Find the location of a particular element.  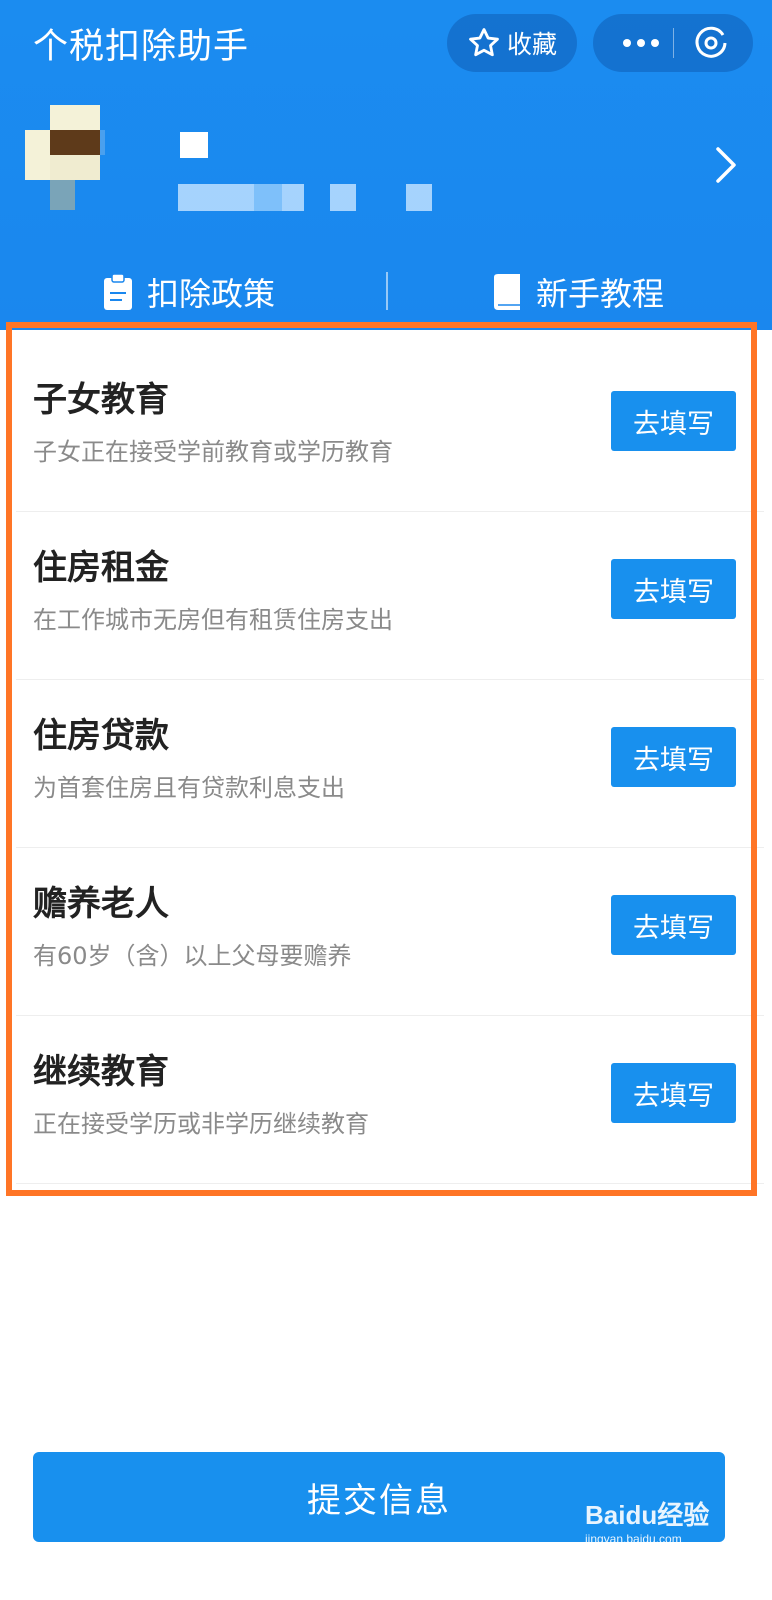

star-icon is located at coordinates (484, 42).